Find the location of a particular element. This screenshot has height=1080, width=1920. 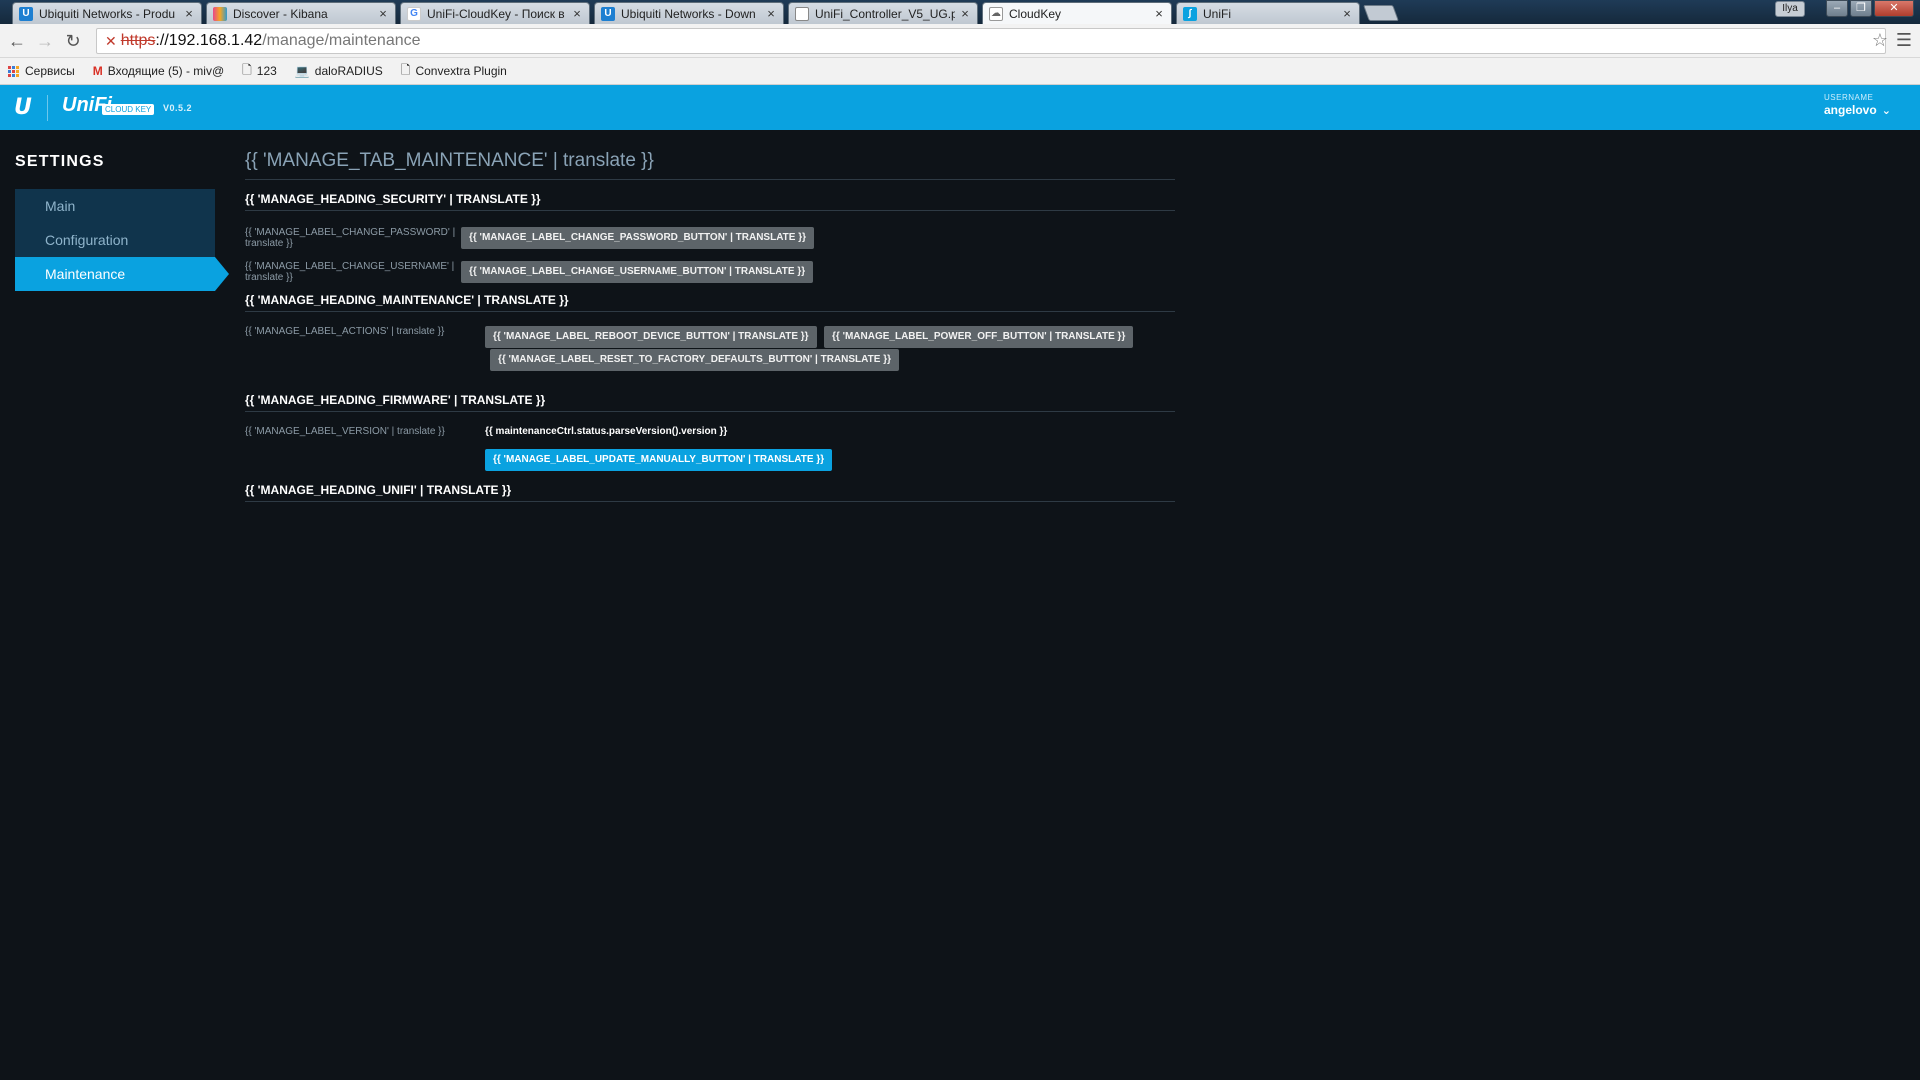

kibana-icon is located at coordinates (220, 13).